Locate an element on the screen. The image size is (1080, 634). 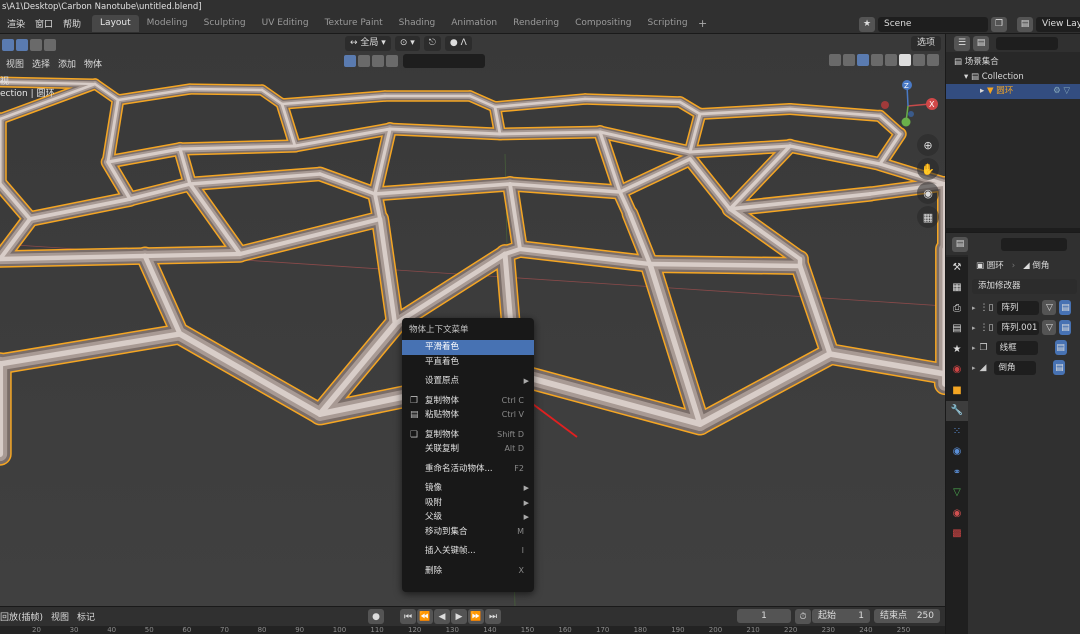
jump-end-icon: ⏭ is located at coordinates (493, 616).